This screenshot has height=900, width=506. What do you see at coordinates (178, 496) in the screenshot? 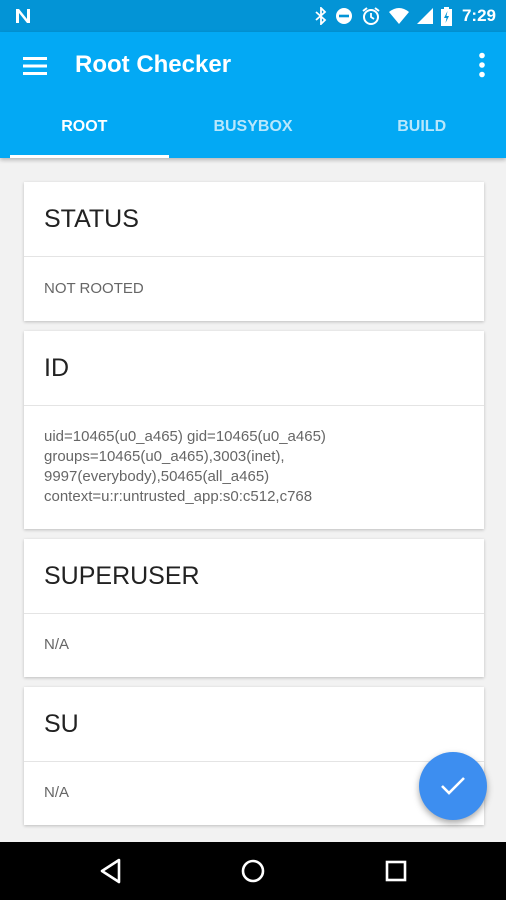
I see `id-line: context=u:r:untrusted_app:s0:c512,c768` at bounding box center [178, 496].